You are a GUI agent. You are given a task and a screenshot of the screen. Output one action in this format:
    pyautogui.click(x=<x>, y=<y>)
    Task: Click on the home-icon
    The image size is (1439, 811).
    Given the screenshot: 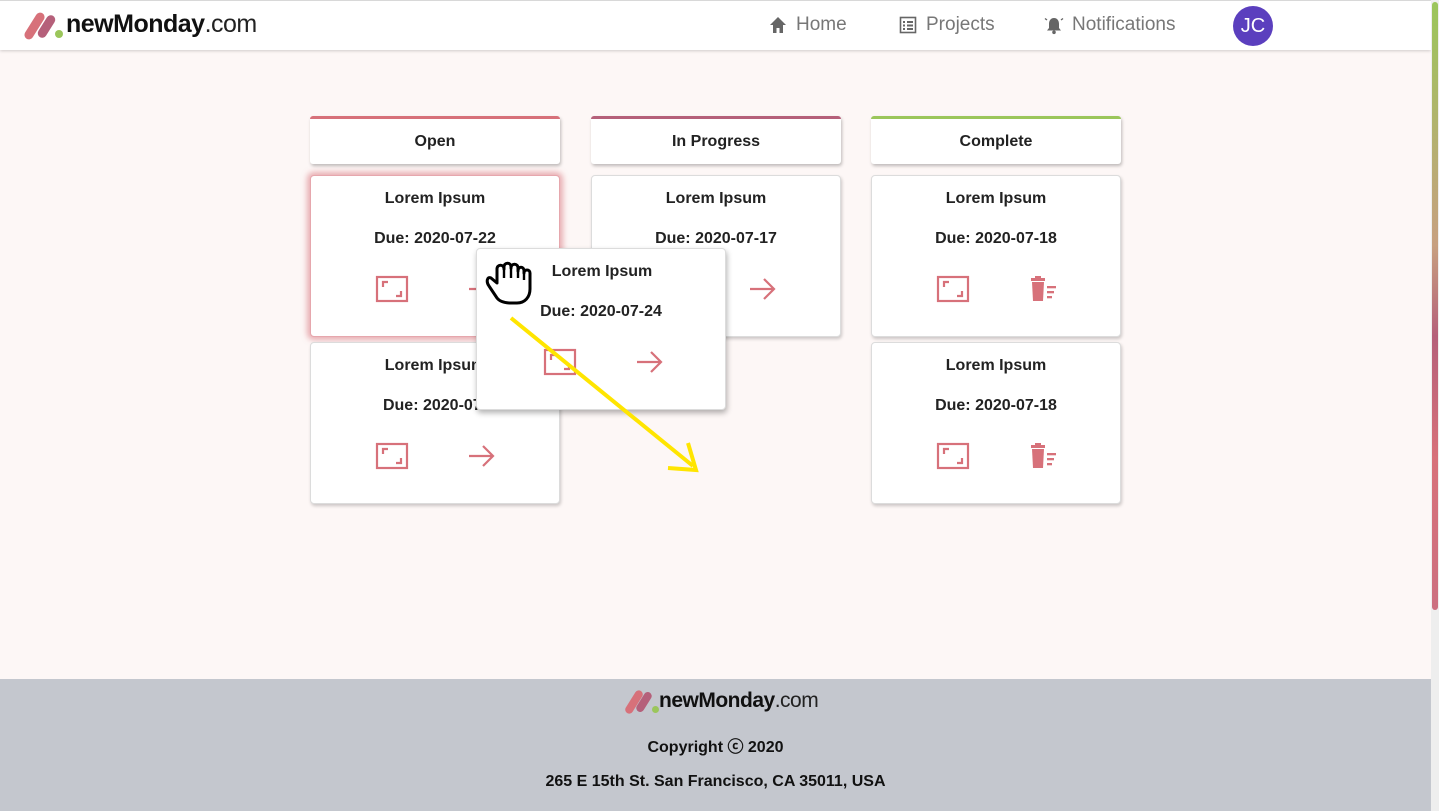 What is the action you would take?
    pyautogui.click(x=778, y=25)
    